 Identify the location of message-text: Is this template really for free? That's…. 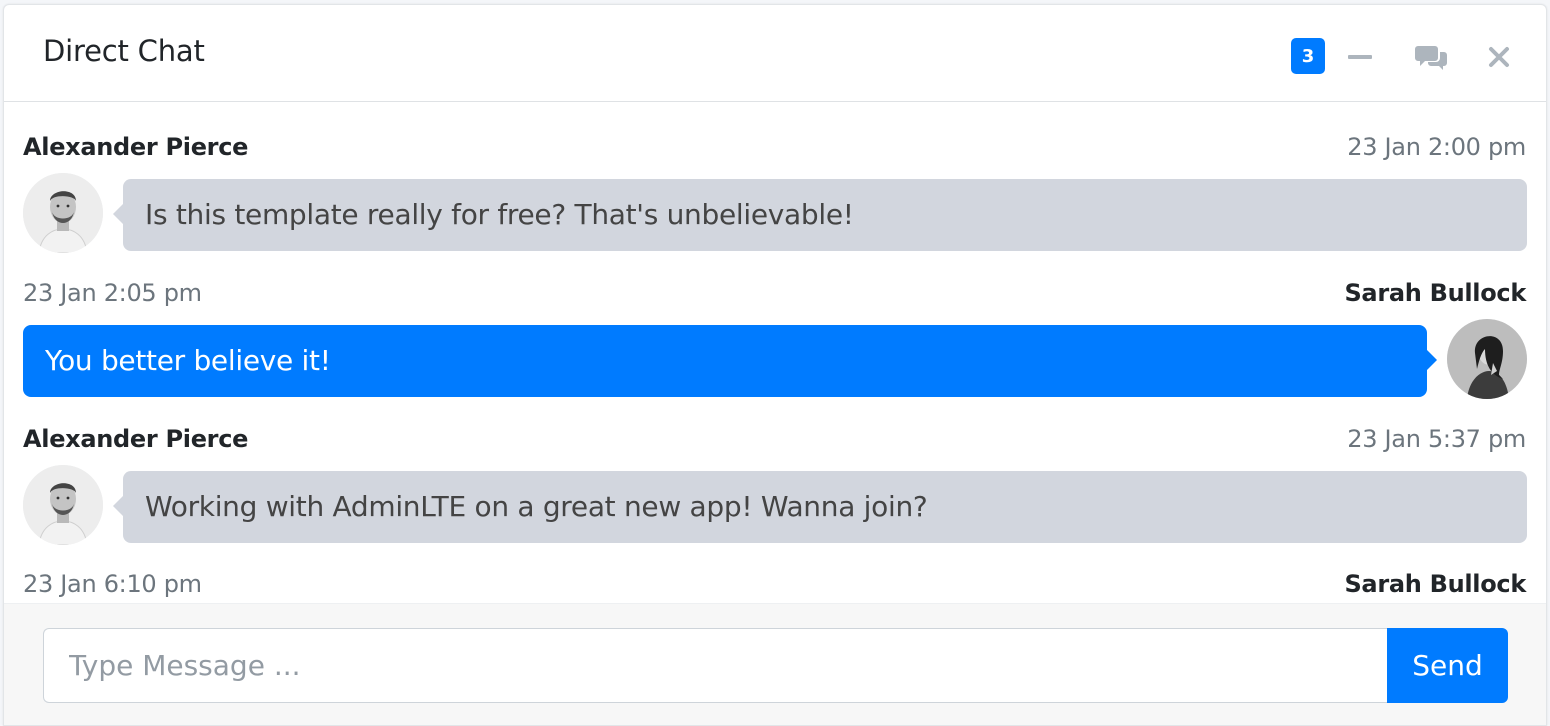
(820, 215).